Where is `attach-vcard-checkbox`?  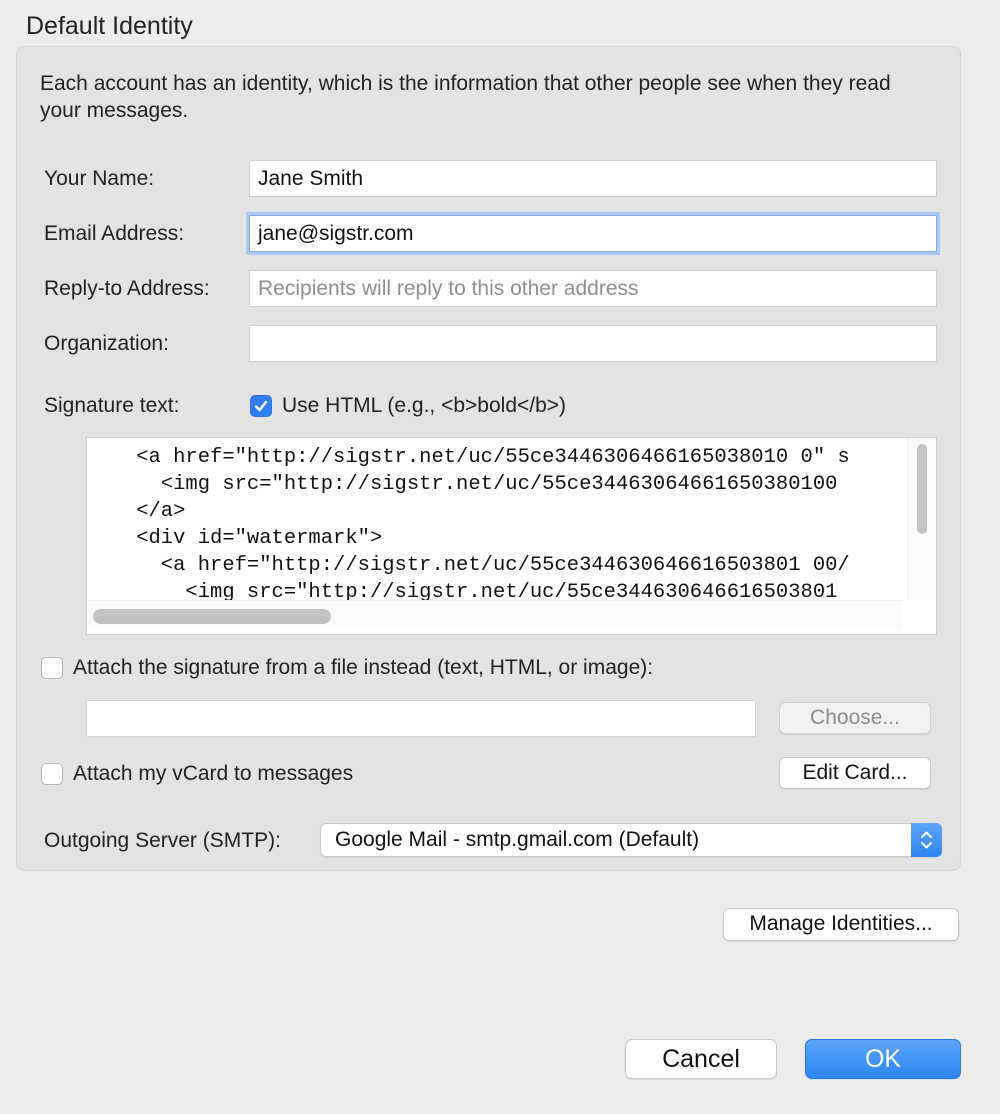
attach-vcard-checkbox is located at coordinates (52, 774).